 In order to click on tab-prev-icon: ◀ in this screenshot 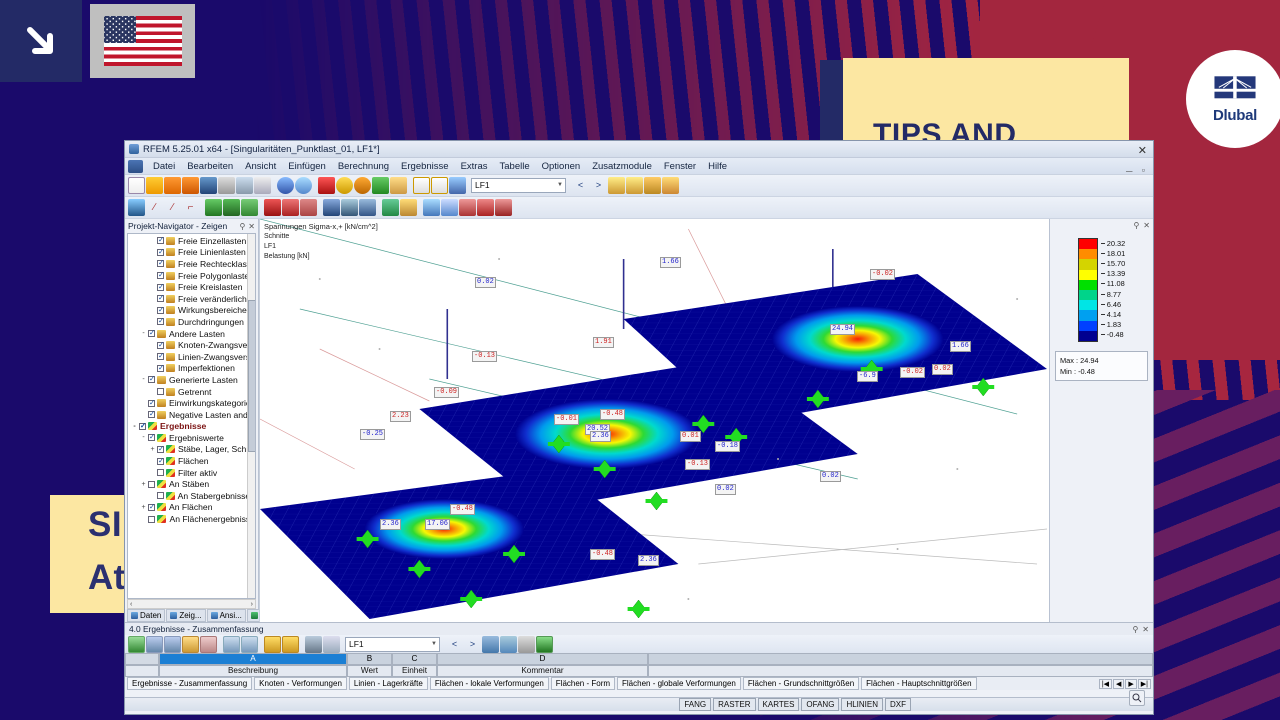, I will do `click(1119, 683)`.